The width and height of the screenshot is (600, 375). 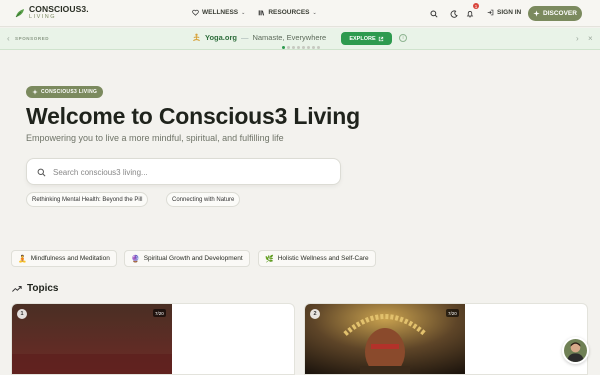 I want to click on logo-wordmark: CONSCIOUS3., so click(x=59, y=9).